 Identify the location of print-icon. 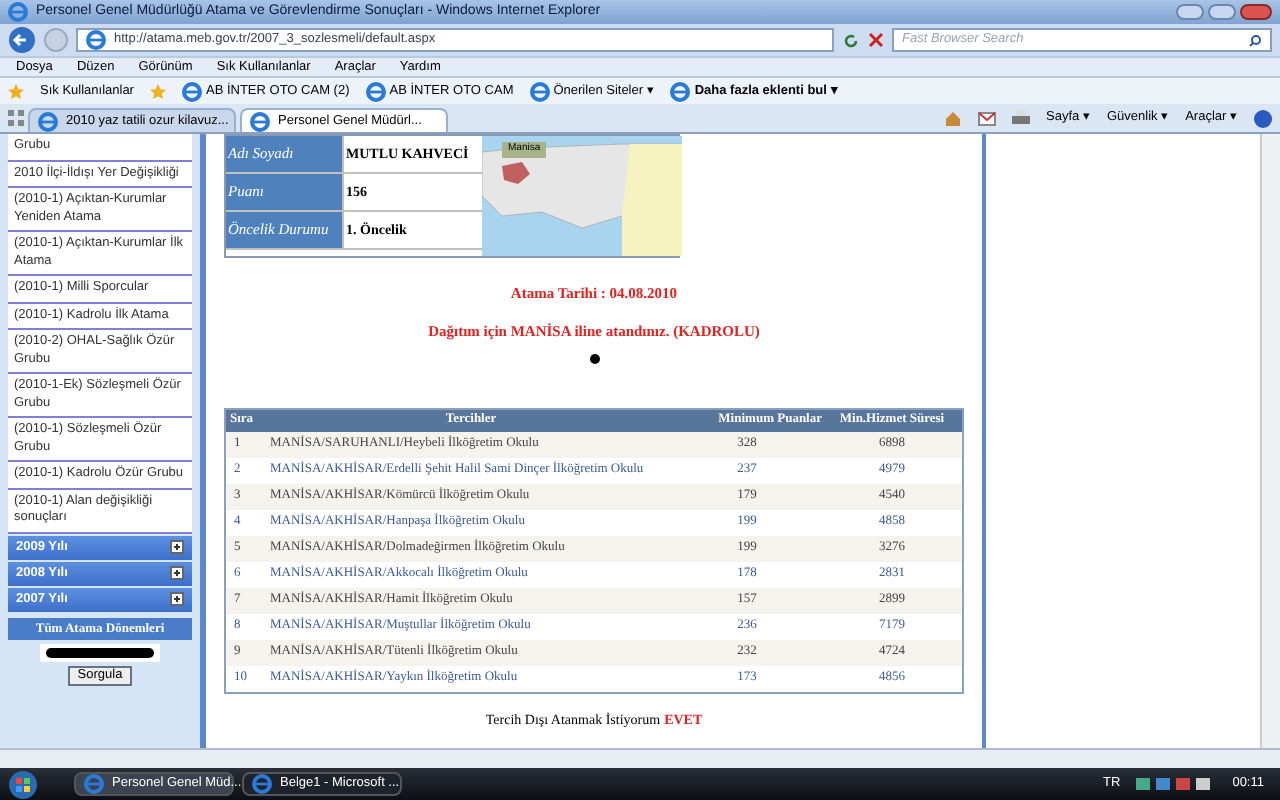
(1021, 118).